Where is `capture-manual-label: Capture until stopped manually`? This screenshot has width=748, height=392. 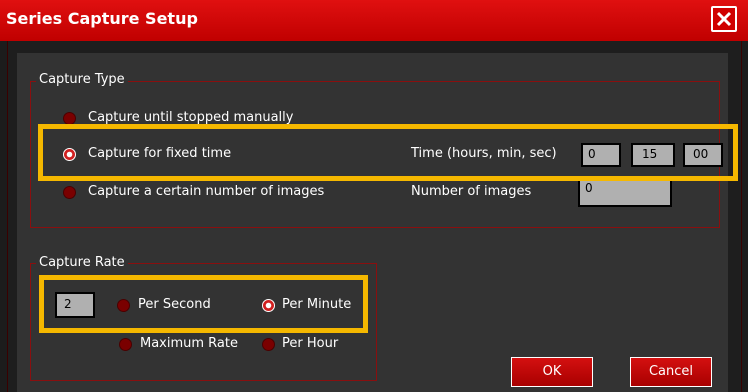 capture-manual-label: Capture until stopped manually is located at coordinates (191, 117).